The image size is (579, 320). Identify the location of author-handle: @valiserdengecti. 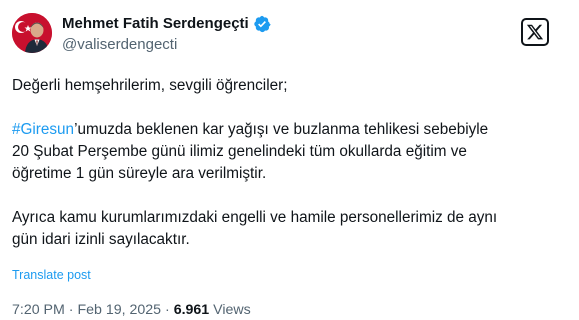
(119, 45).